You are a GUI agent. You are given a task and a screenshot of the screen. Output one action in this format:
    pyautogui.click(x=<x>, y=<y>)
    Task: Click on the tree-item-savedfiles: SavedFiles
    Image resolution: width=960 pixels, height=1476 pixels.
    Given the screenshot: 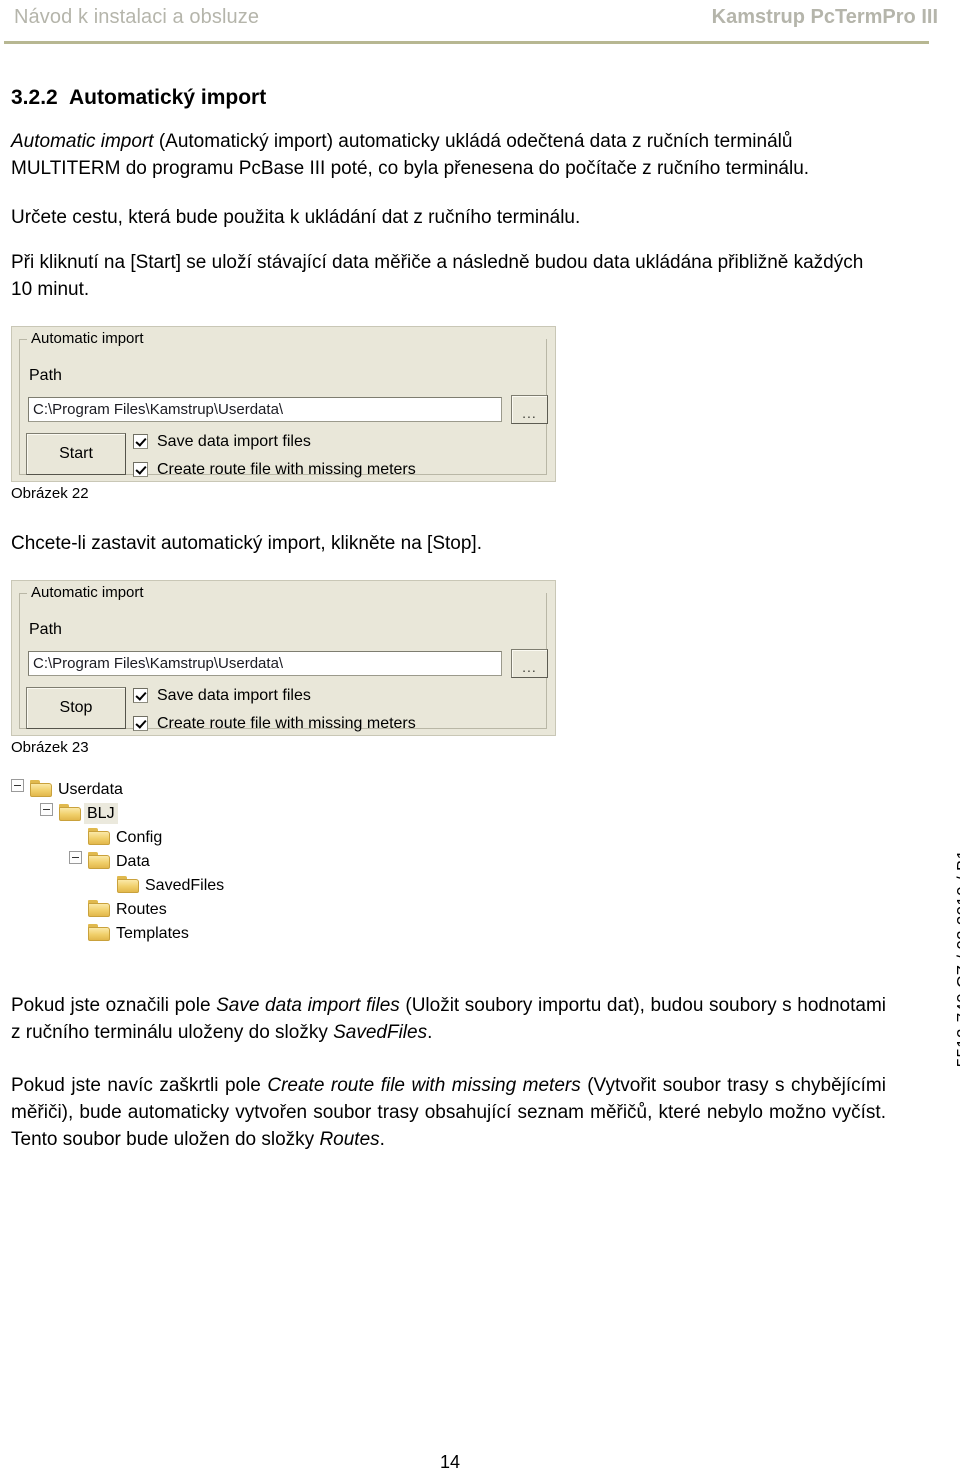 What is the action you would take?
    pyautogui.click(x=448, y=887)
    